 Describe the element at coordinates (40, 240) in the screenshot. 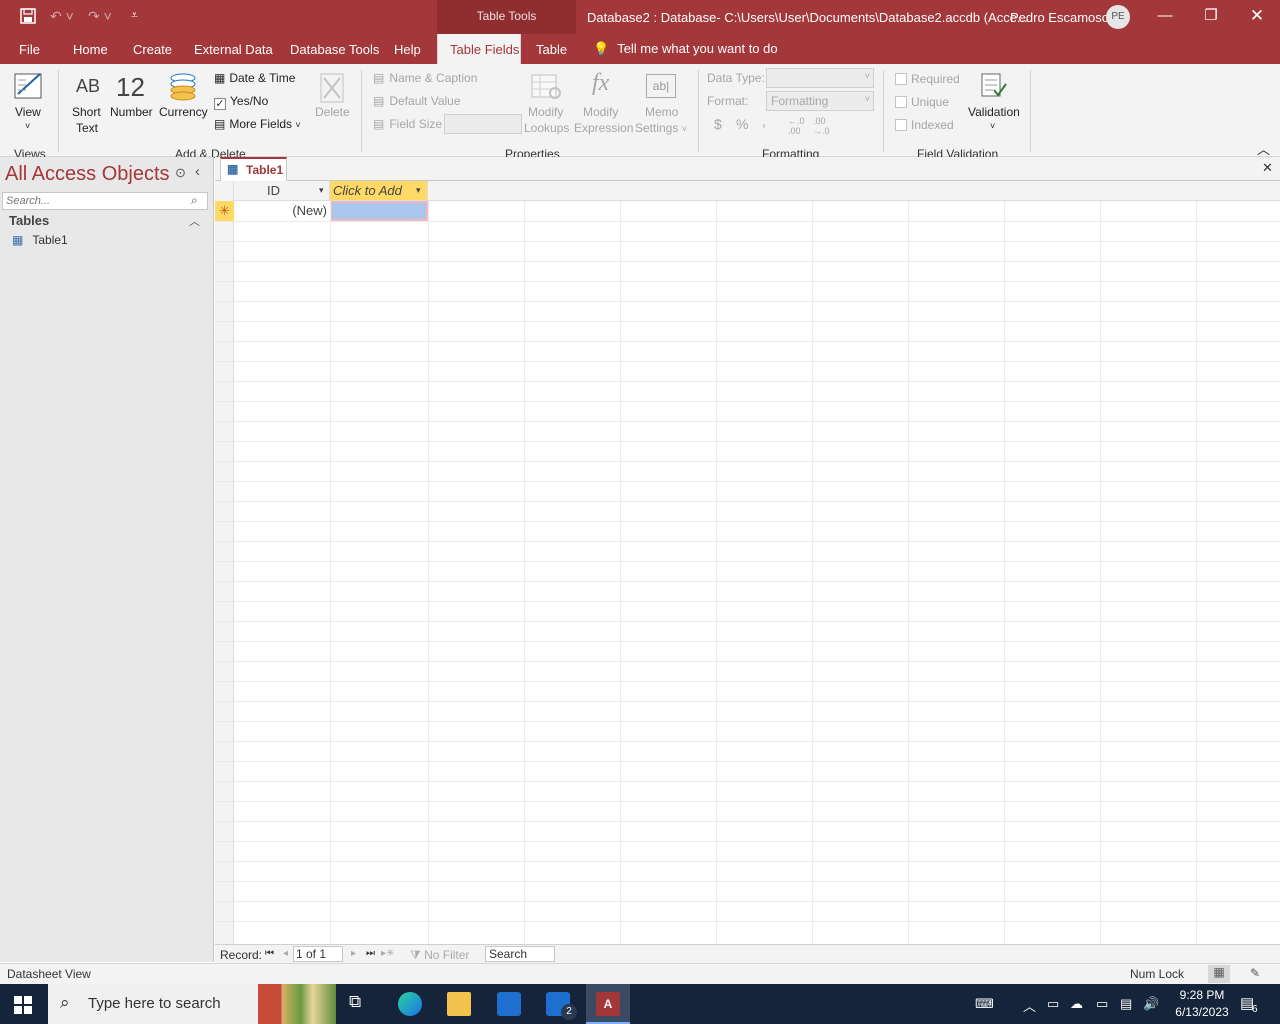

I see `nav-item-table1: ▦ Table1` at that location.